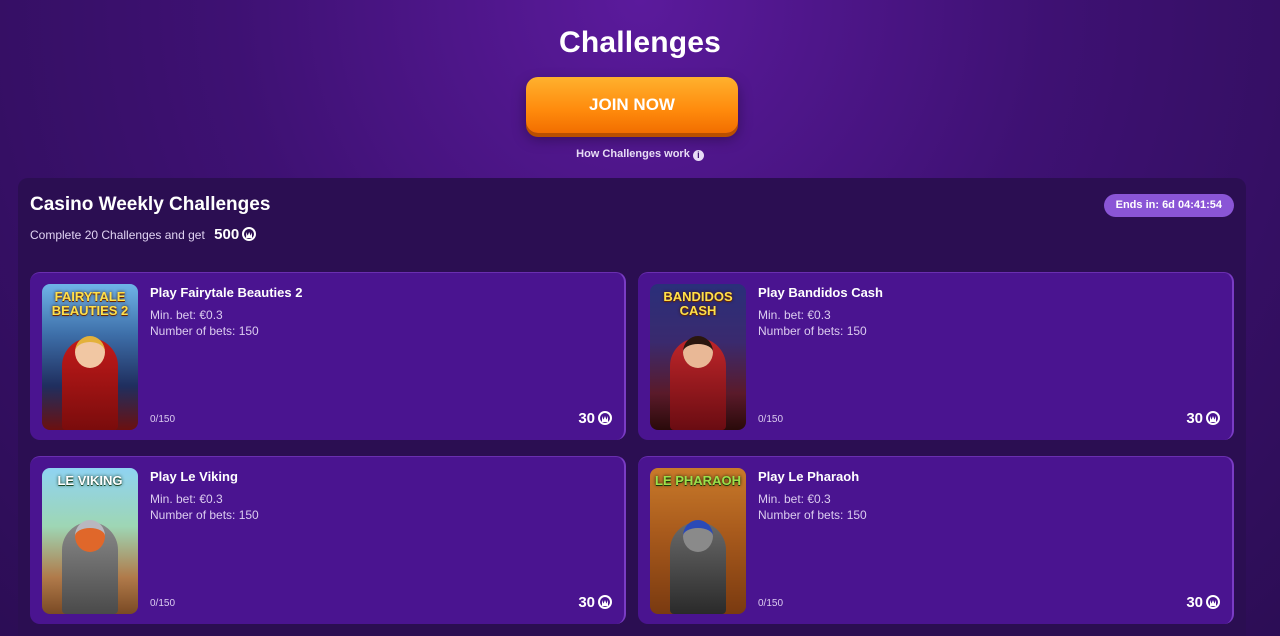 Image resolution: width=1280 pixels, height=636 pixels. Describe the element at coordinates (90, 480) in the screenshot. I see `game-thumbnail-title: LE VIKING` at that location.